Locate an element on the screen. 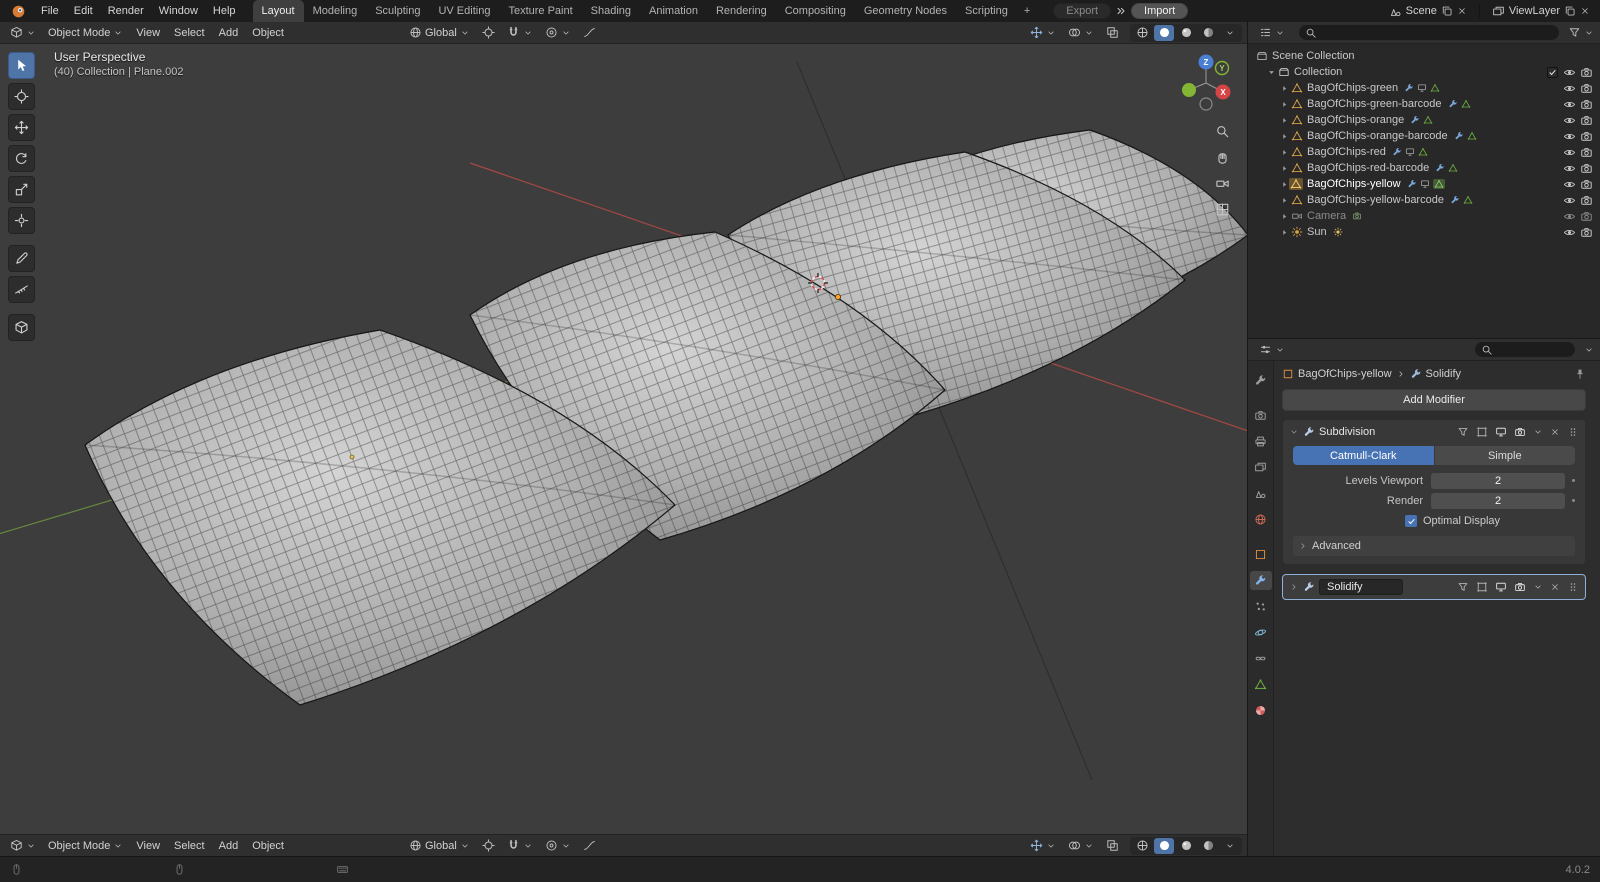 Image resolution: width=1600 pixels, height=882 pixels. import-button: Import is located at coordinates (1160, 11).